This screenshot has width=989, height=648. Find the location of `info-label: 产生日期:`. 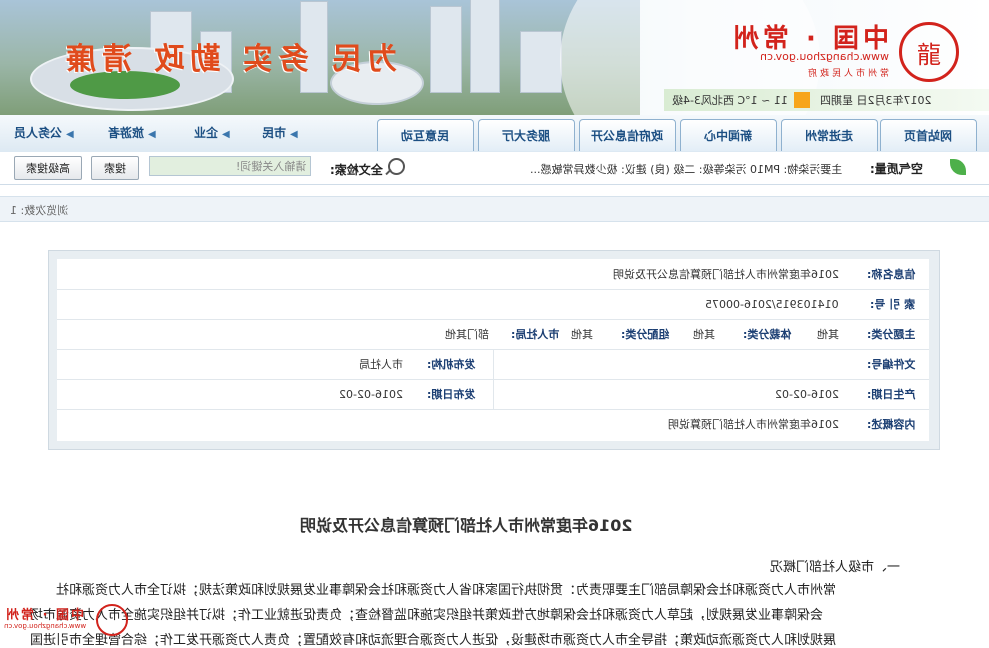

info-label: 产生日期: is located at coordinates (890, 394).